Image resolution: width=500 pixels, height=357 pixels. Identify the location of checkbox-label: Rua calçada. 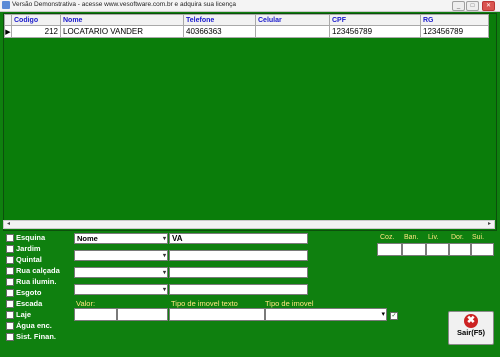
(38, 270).